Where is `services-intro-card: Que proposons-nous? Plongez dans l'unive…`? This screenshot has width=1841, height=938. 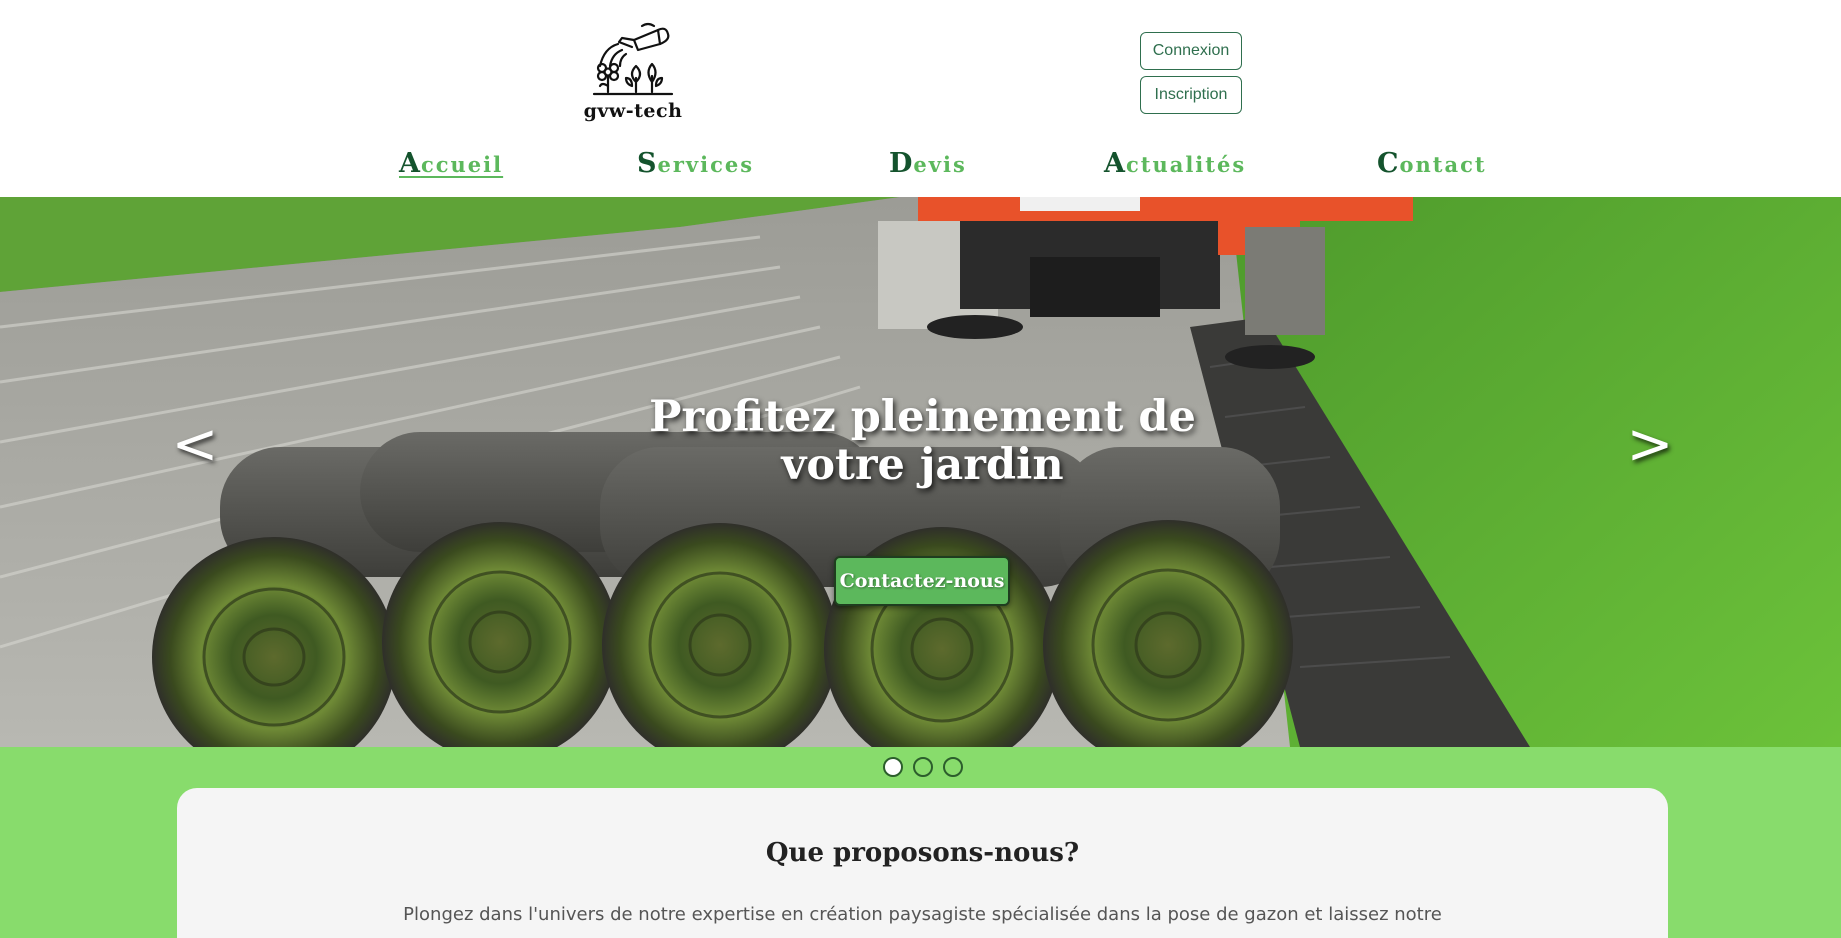 services-intro-card: Que proposons-nous? Plongez dans l'unive… is located at coordinates (922, 863).